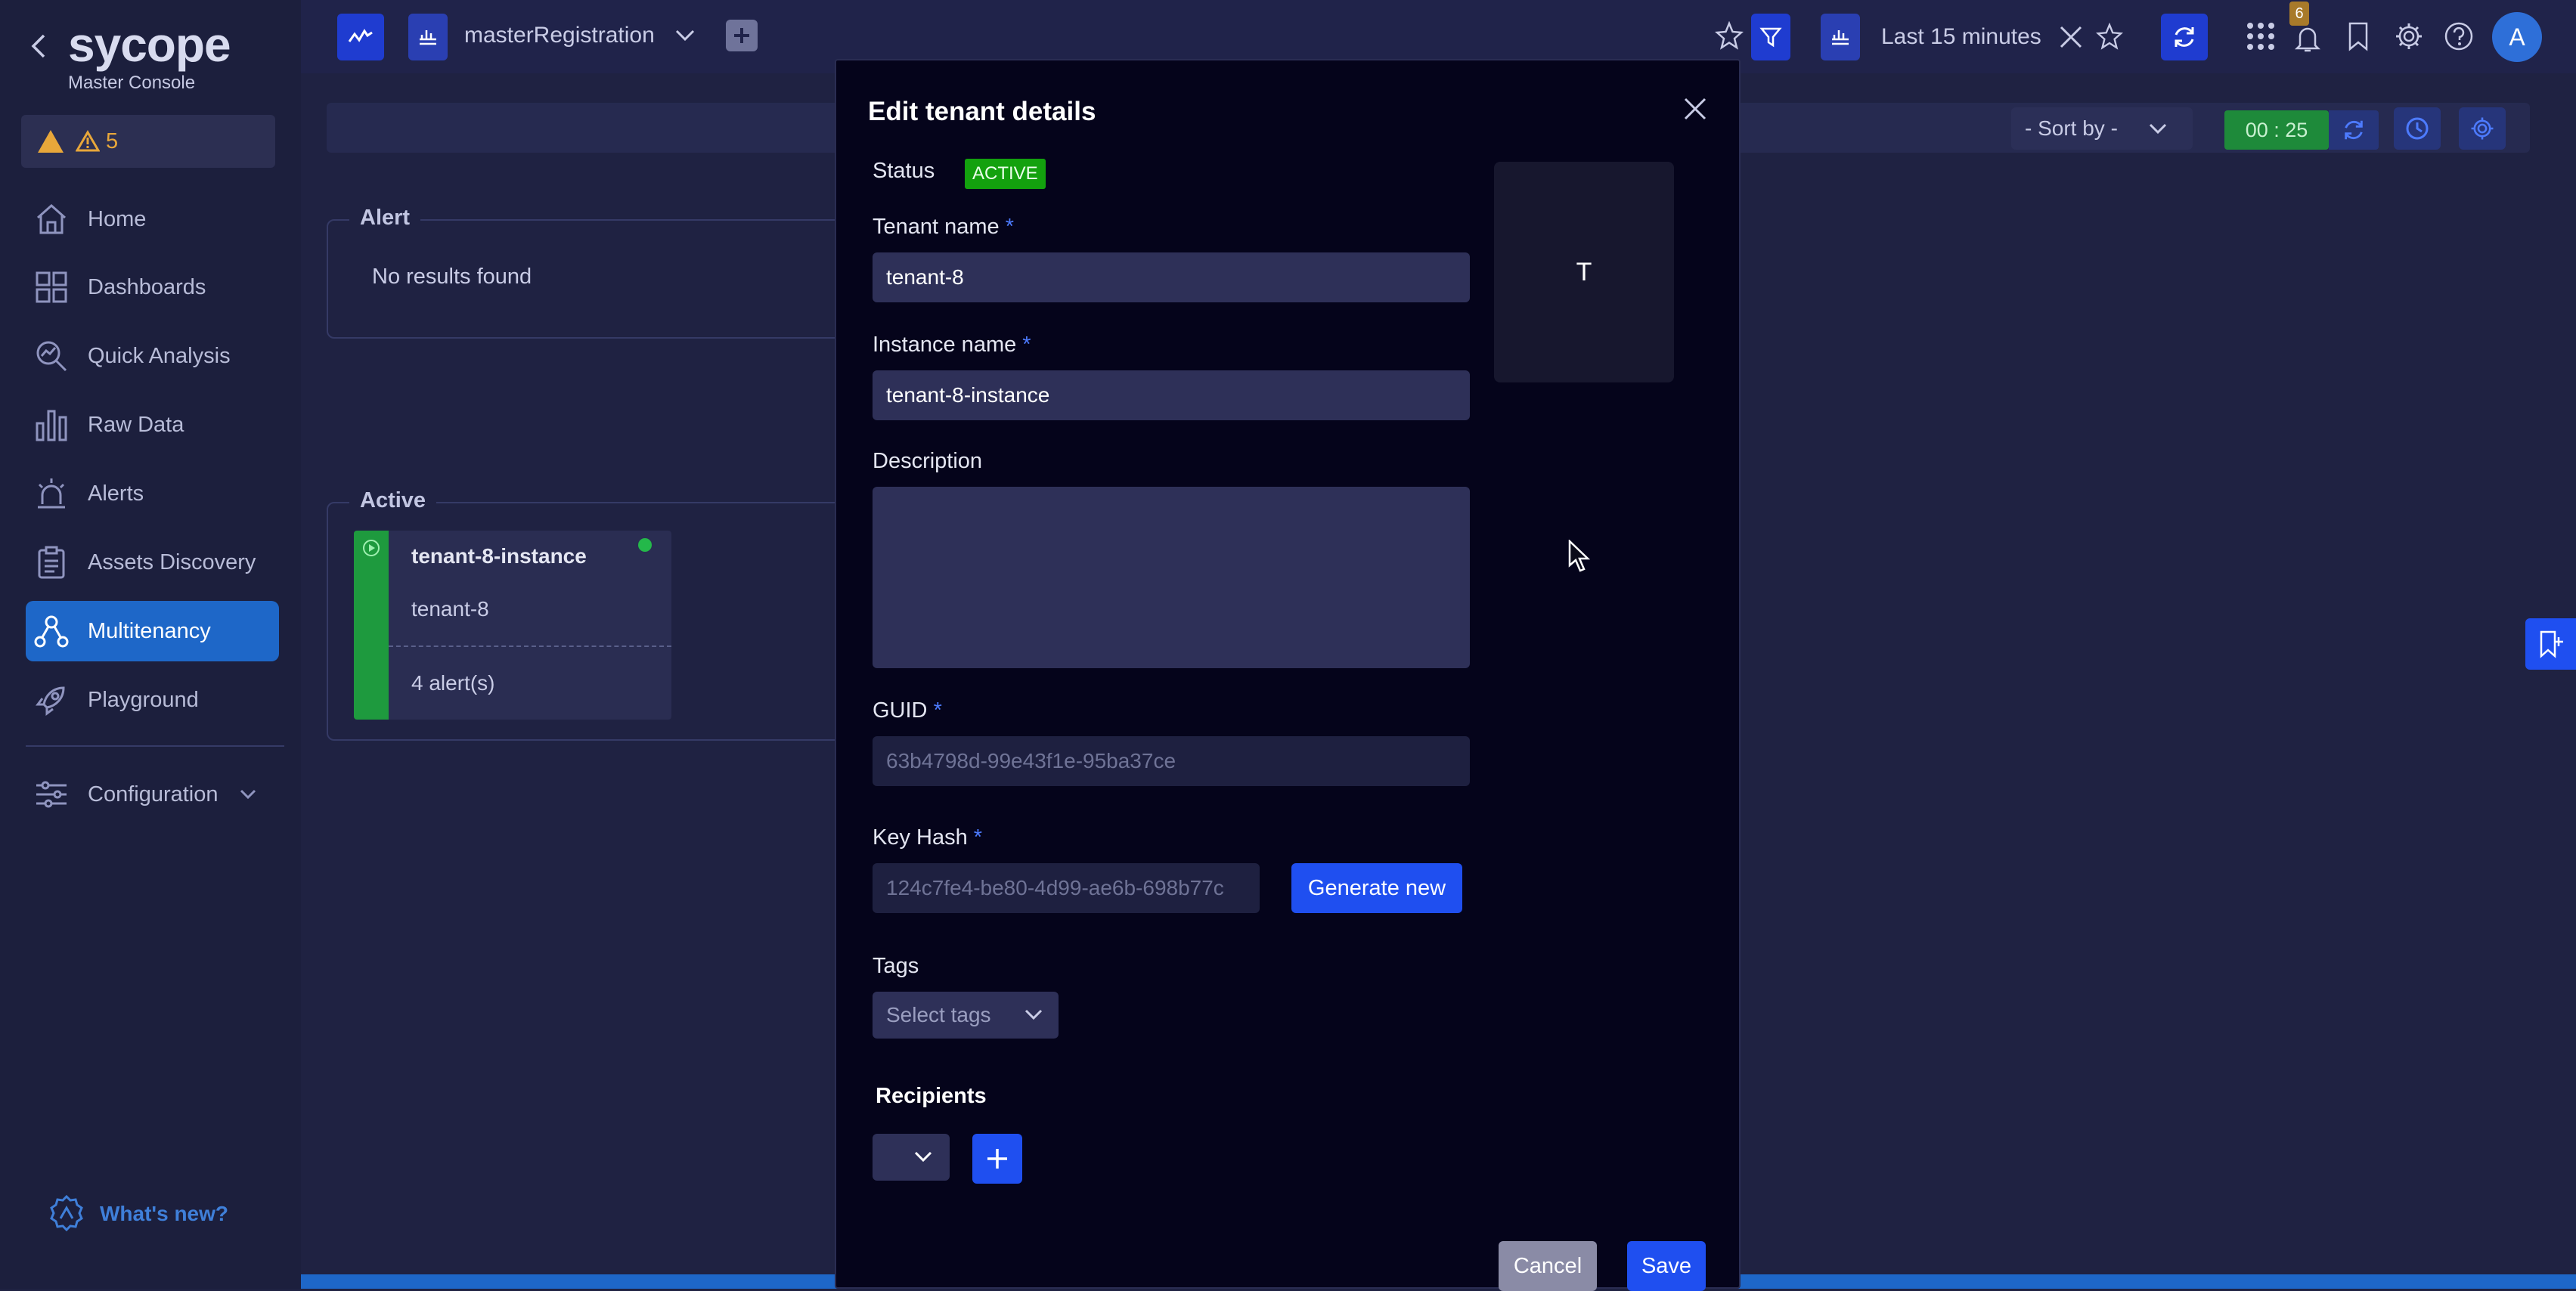  I want to click on nav-dashboards: Dashboards, so click(152, 287).